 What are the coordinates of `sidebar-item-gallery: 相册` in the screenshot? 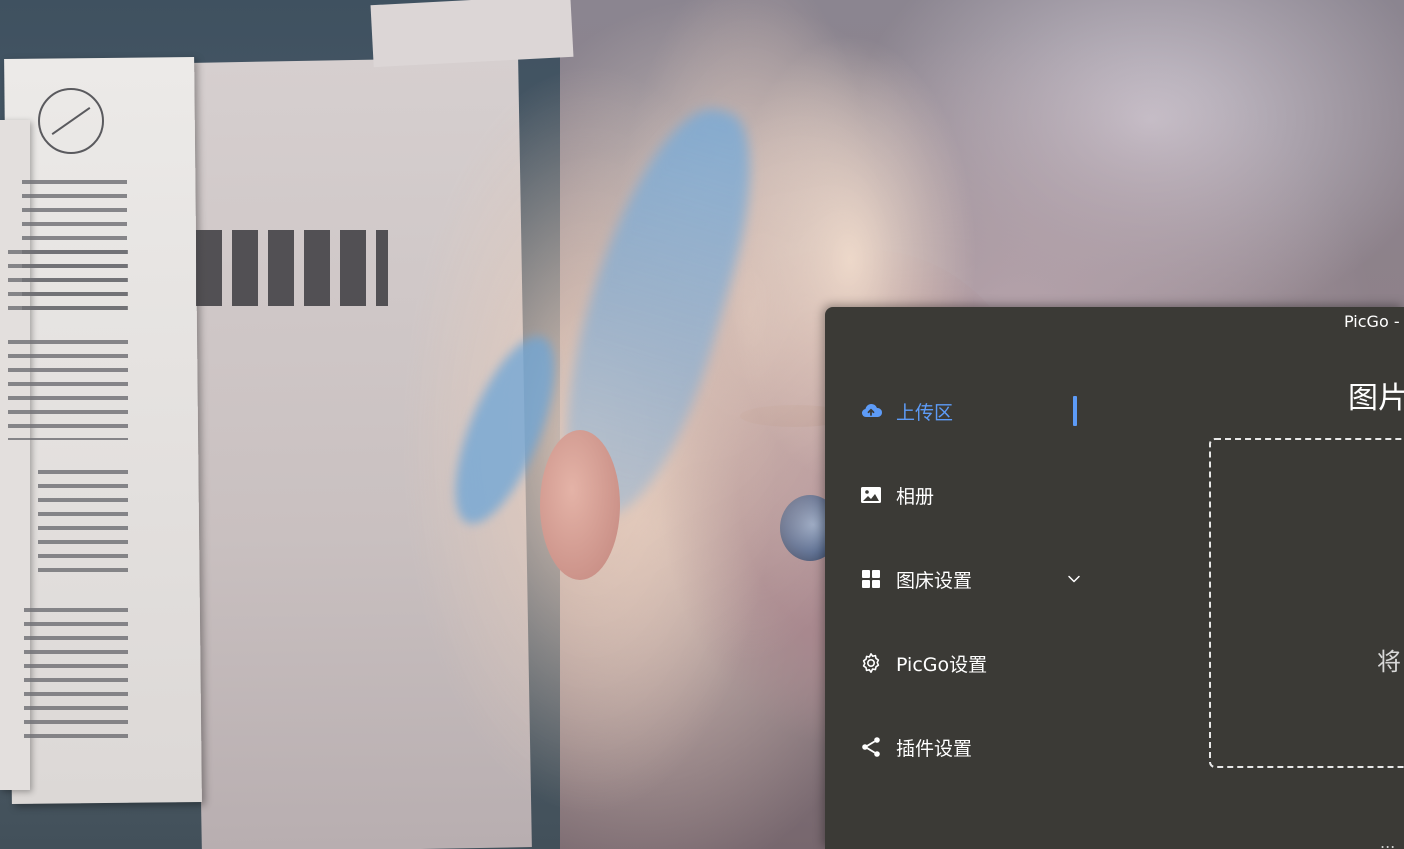 It's located at (974, 495).